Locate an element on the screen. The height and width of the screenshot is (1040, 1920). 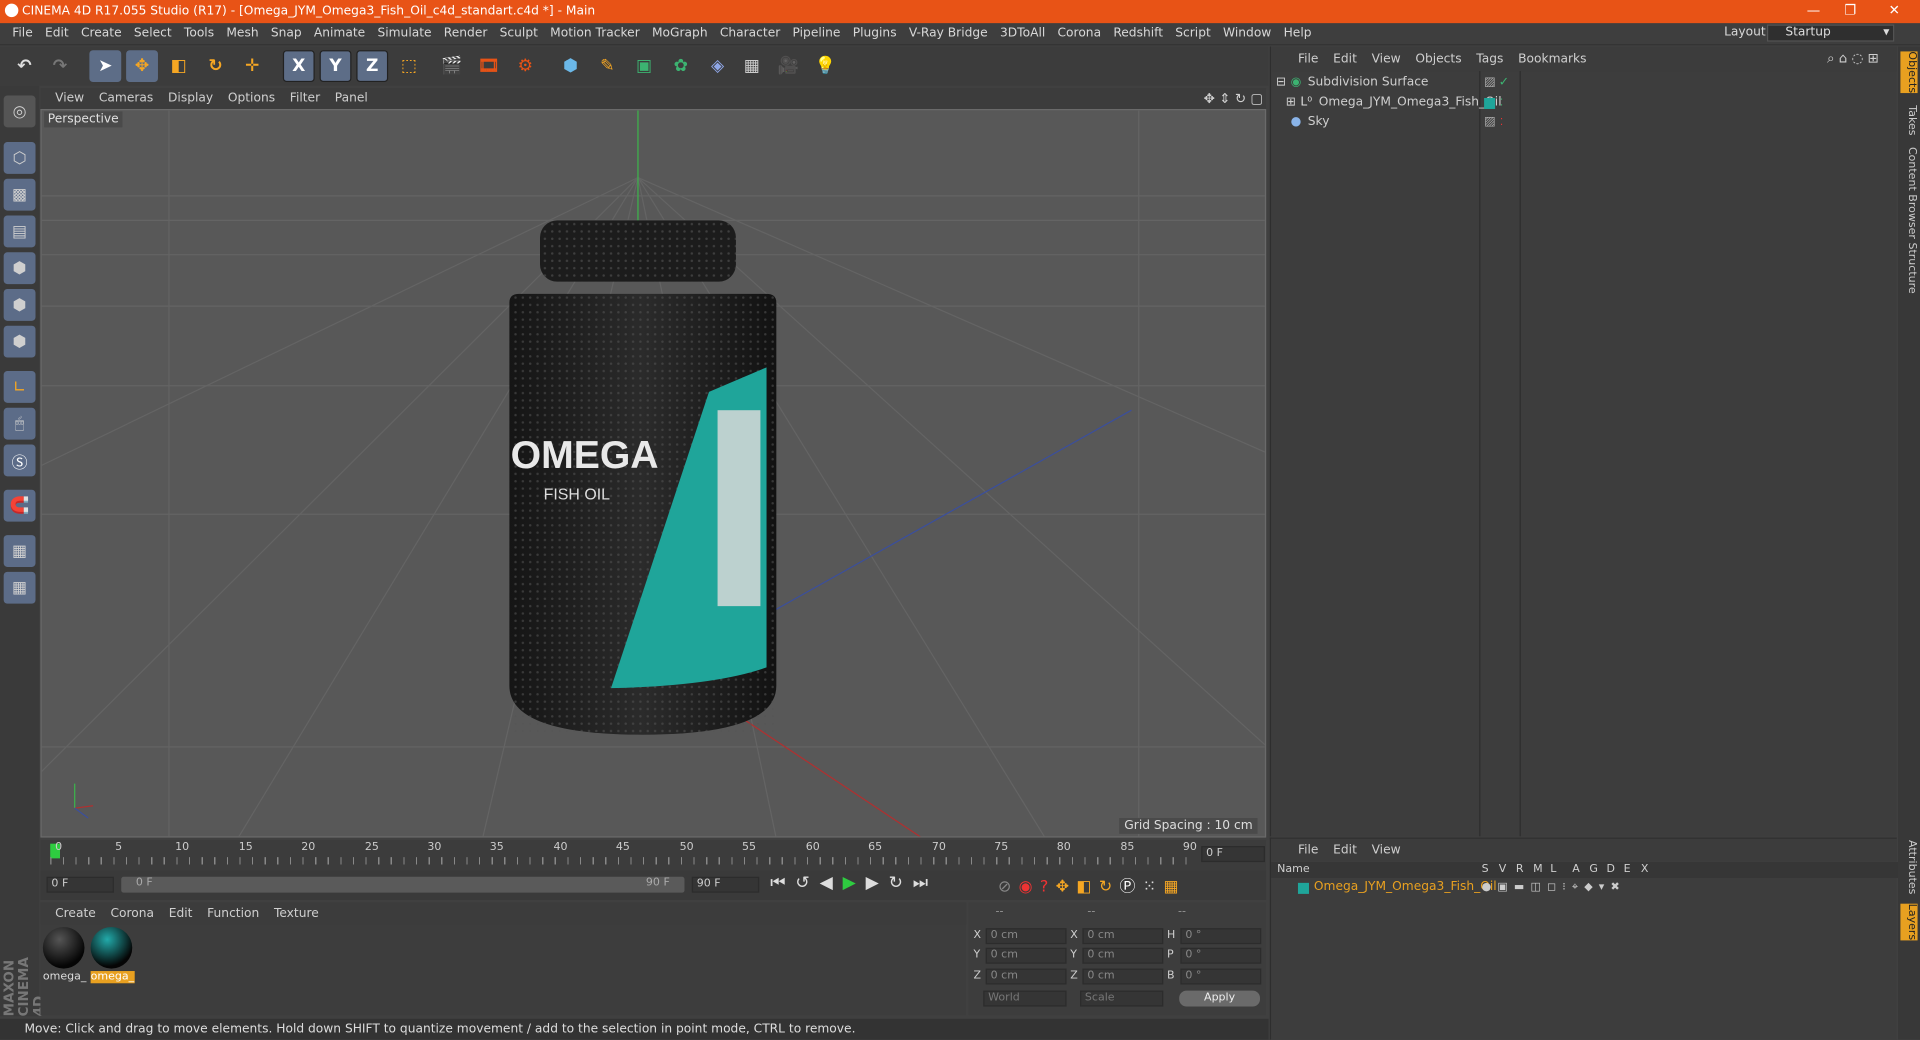
material-thumb-selected: omega_ is located at coordinates (112, 956).